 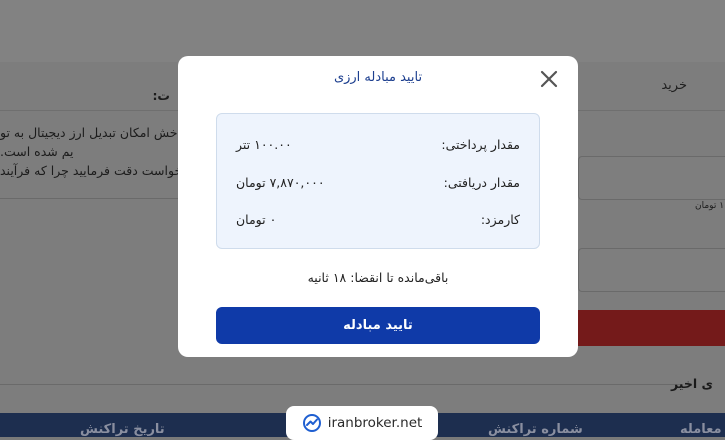 What do you see at coordinates (651, 328) in the screenshot?
I see `background-submit-bar` at bounding box center [651, 328].